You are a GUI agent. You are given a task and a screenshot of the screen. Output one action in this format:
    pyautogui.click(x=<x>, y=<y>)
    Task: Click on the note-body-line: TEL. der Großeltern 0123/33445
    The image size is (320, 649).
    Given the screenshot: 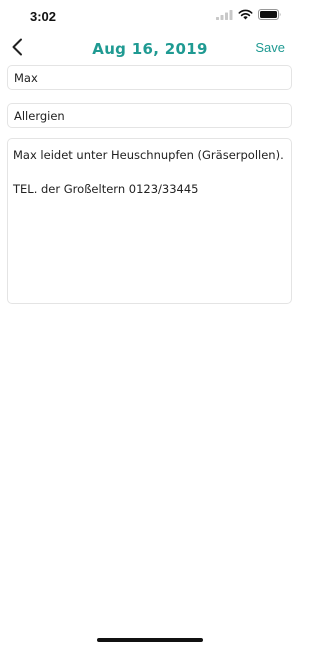 What is the action you would take?
    pyautogui.click(x=106, y=189)
    